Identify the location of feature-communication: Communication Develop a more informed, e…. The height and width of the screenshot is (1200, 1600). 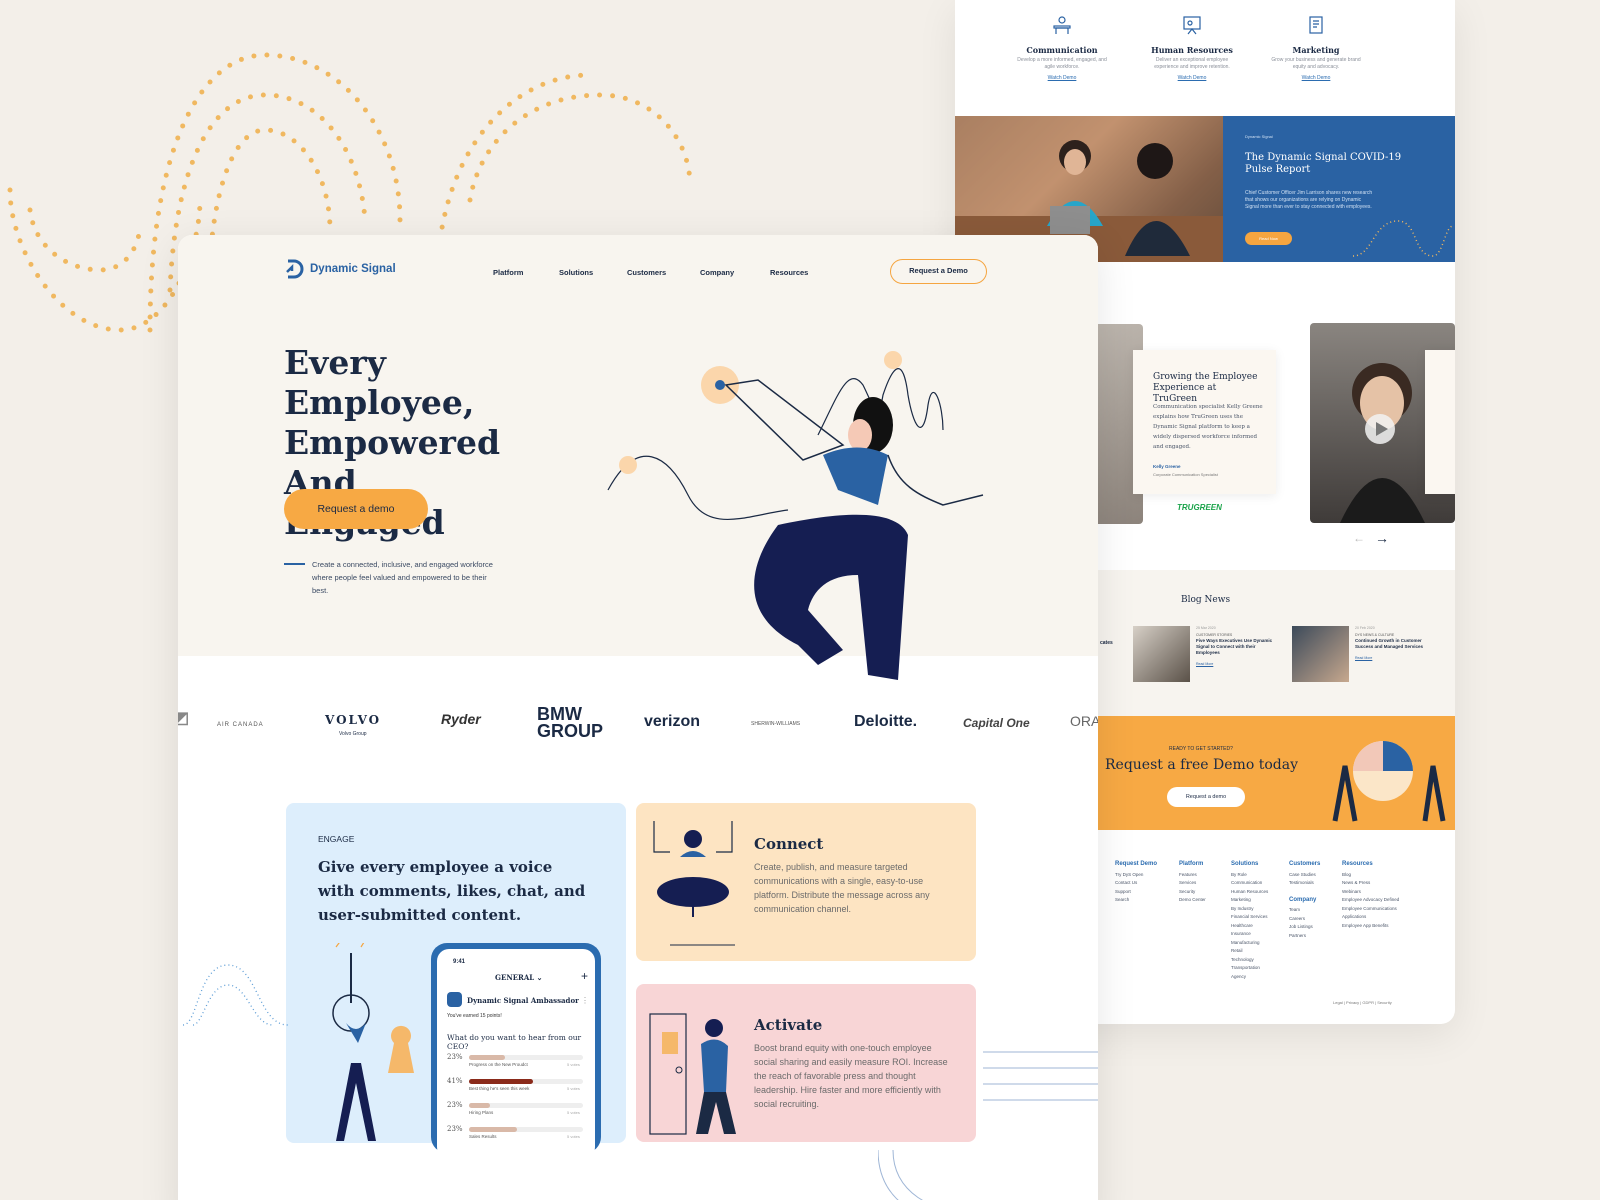
(1062, 47).